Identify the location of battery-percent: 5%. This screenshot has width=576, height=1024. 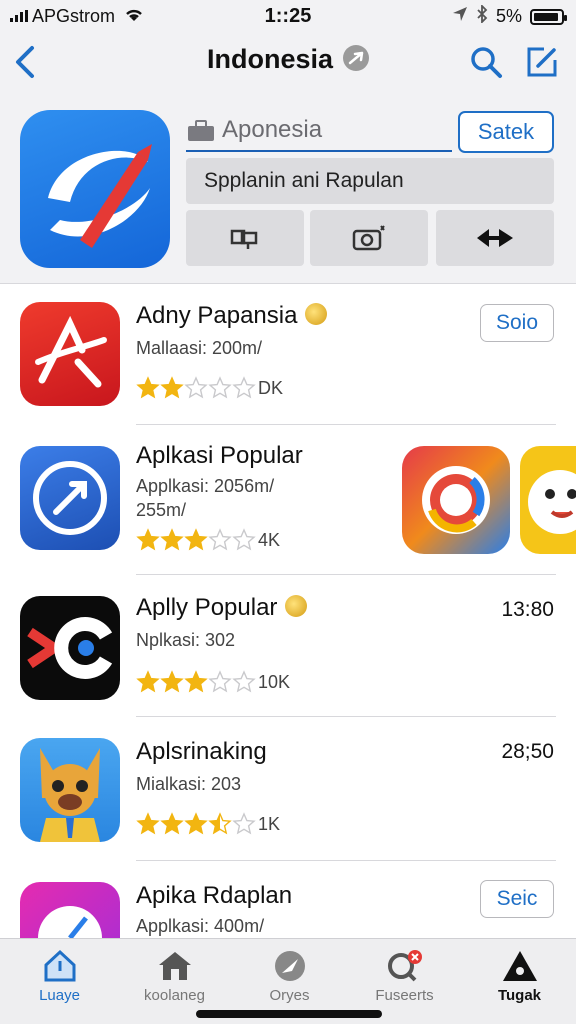
(508, 16).